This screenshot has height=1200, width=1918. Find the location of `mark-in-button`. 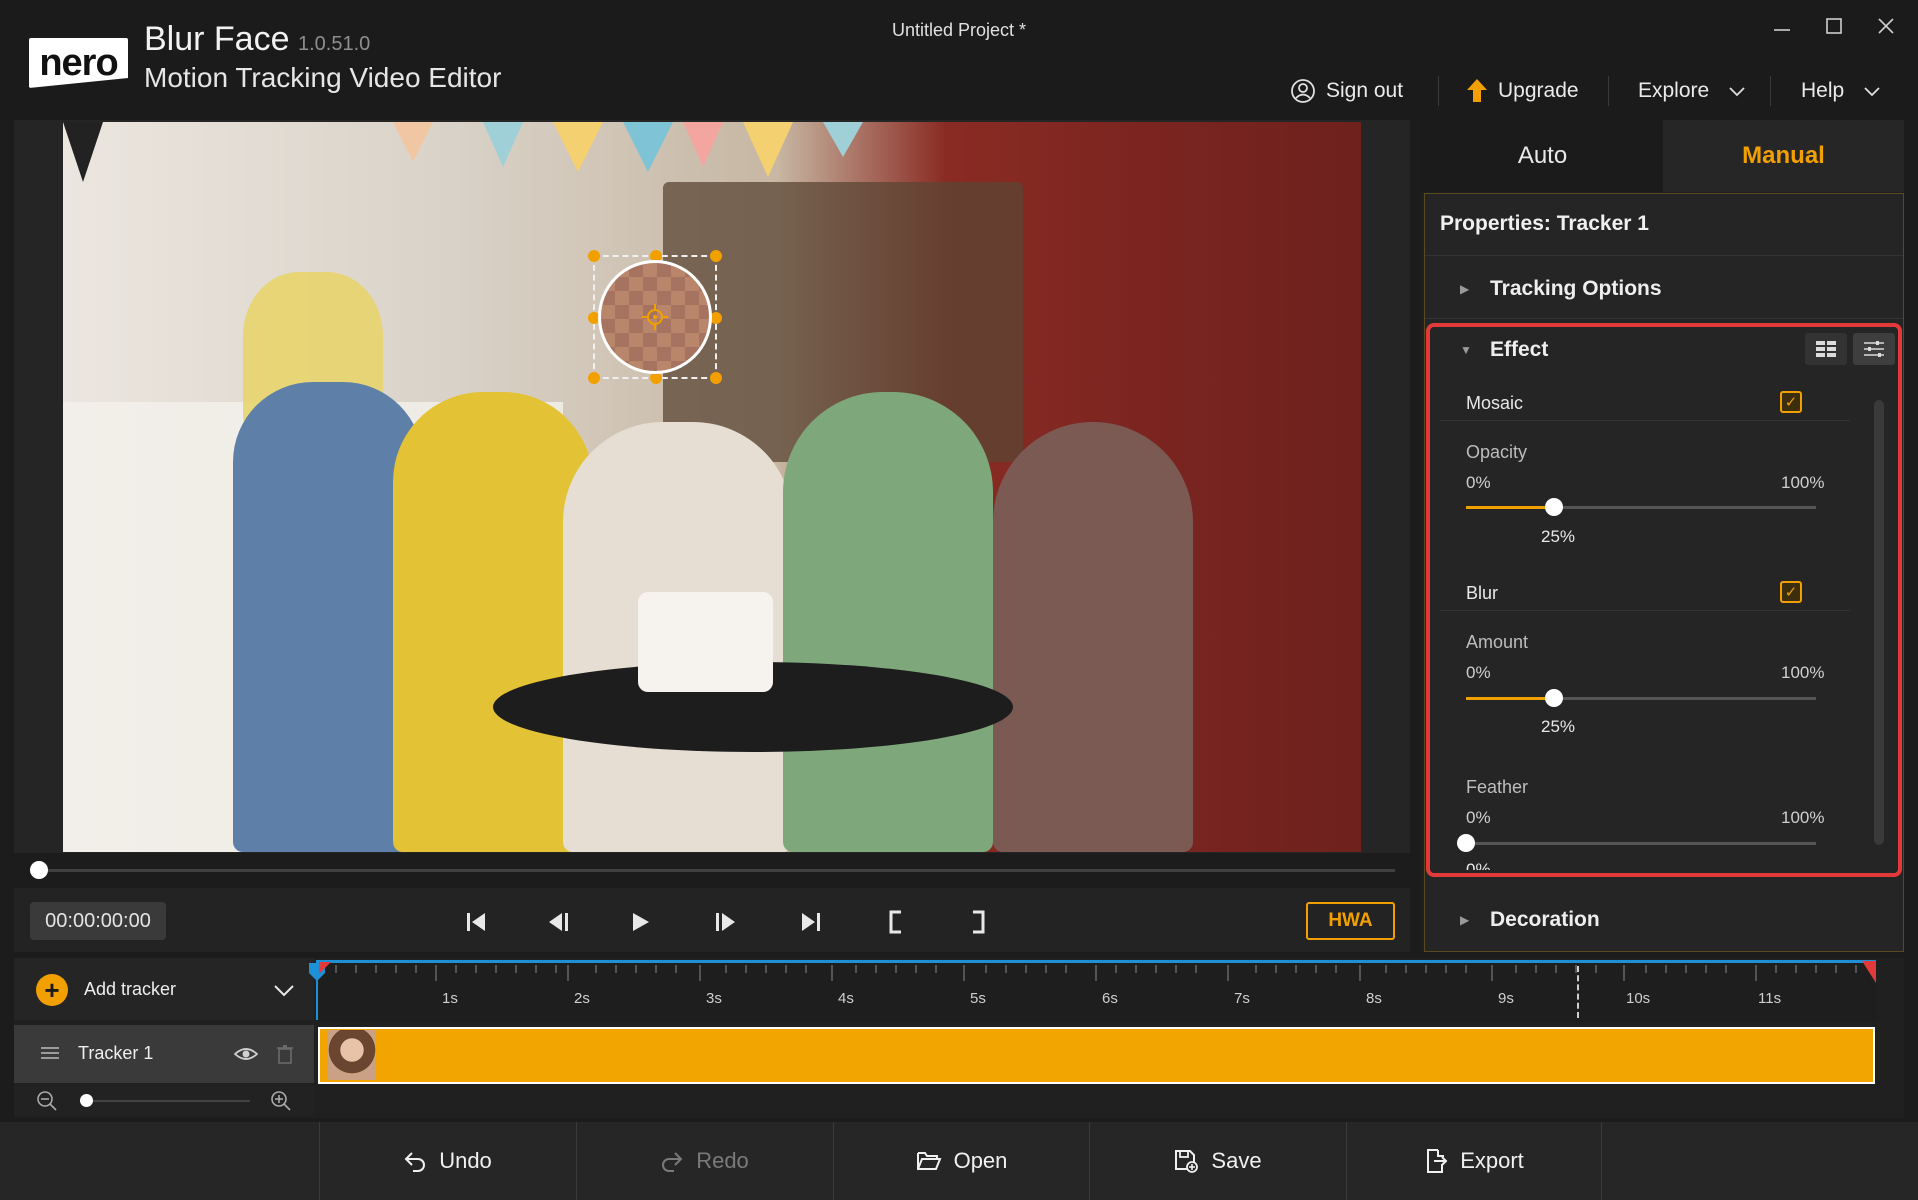

mark-in-button is located at coordinates (896, 922).